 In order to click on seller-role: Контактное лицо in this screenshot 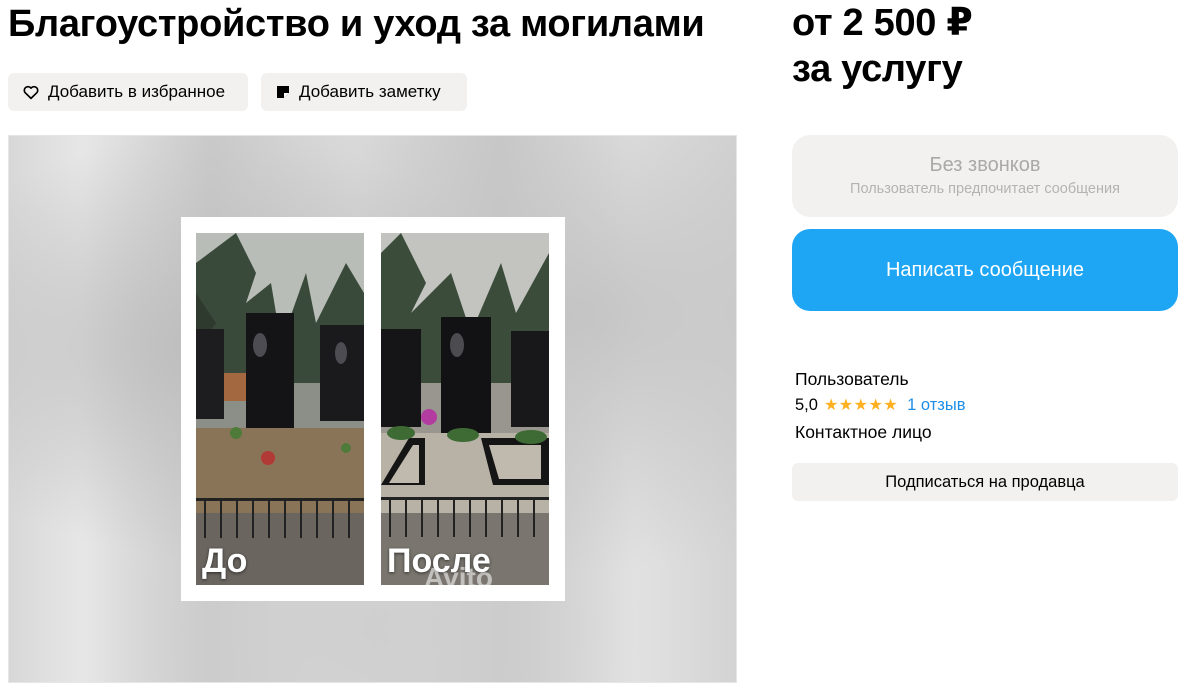, I will do `click(863, 432)`.